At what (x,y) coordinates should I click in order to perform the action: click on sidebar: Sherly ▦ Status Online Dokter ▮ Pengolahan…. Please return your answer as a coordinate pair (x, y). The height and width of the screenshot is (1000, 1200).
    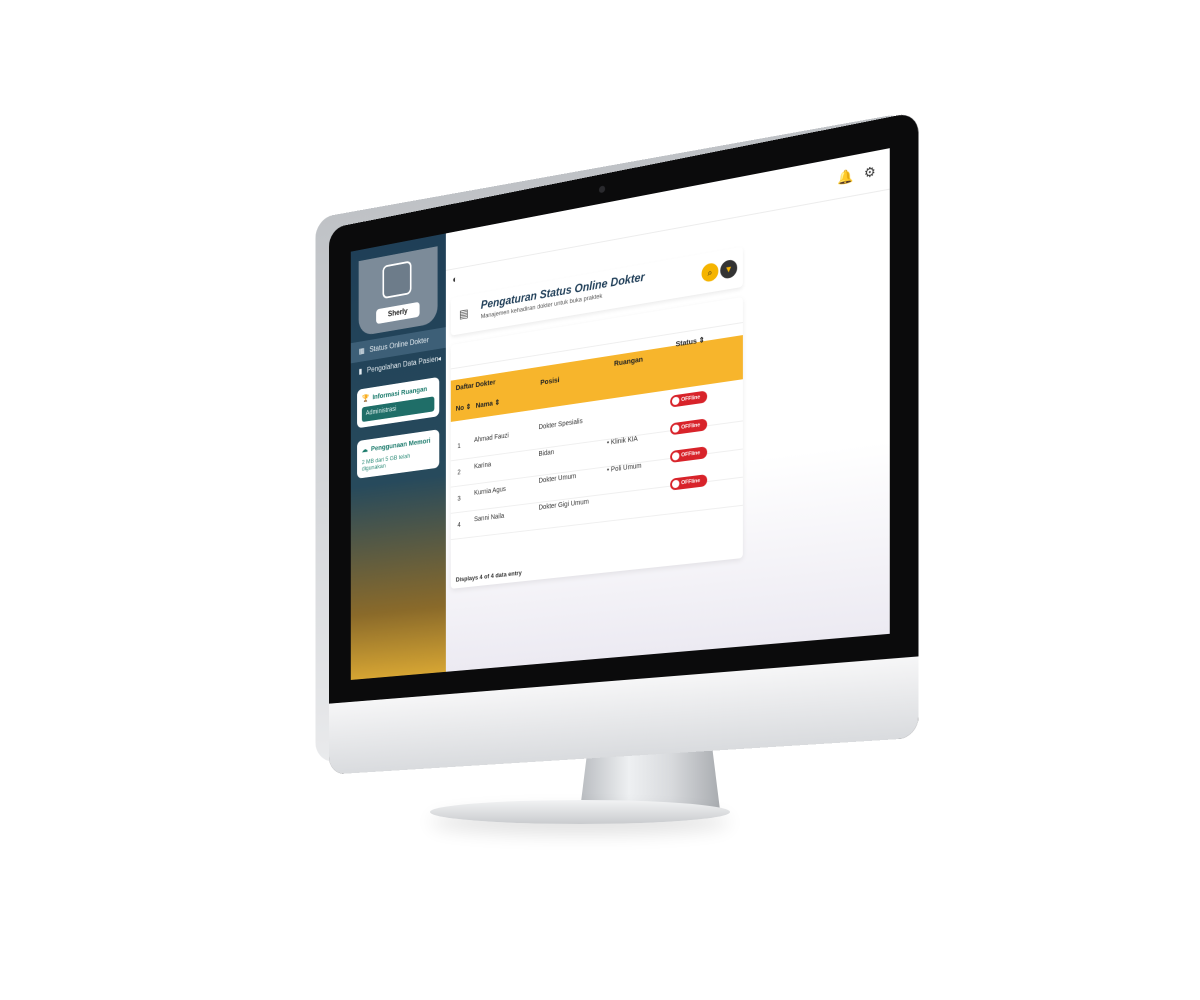
    Looking at the image, I should click on (398, 456).